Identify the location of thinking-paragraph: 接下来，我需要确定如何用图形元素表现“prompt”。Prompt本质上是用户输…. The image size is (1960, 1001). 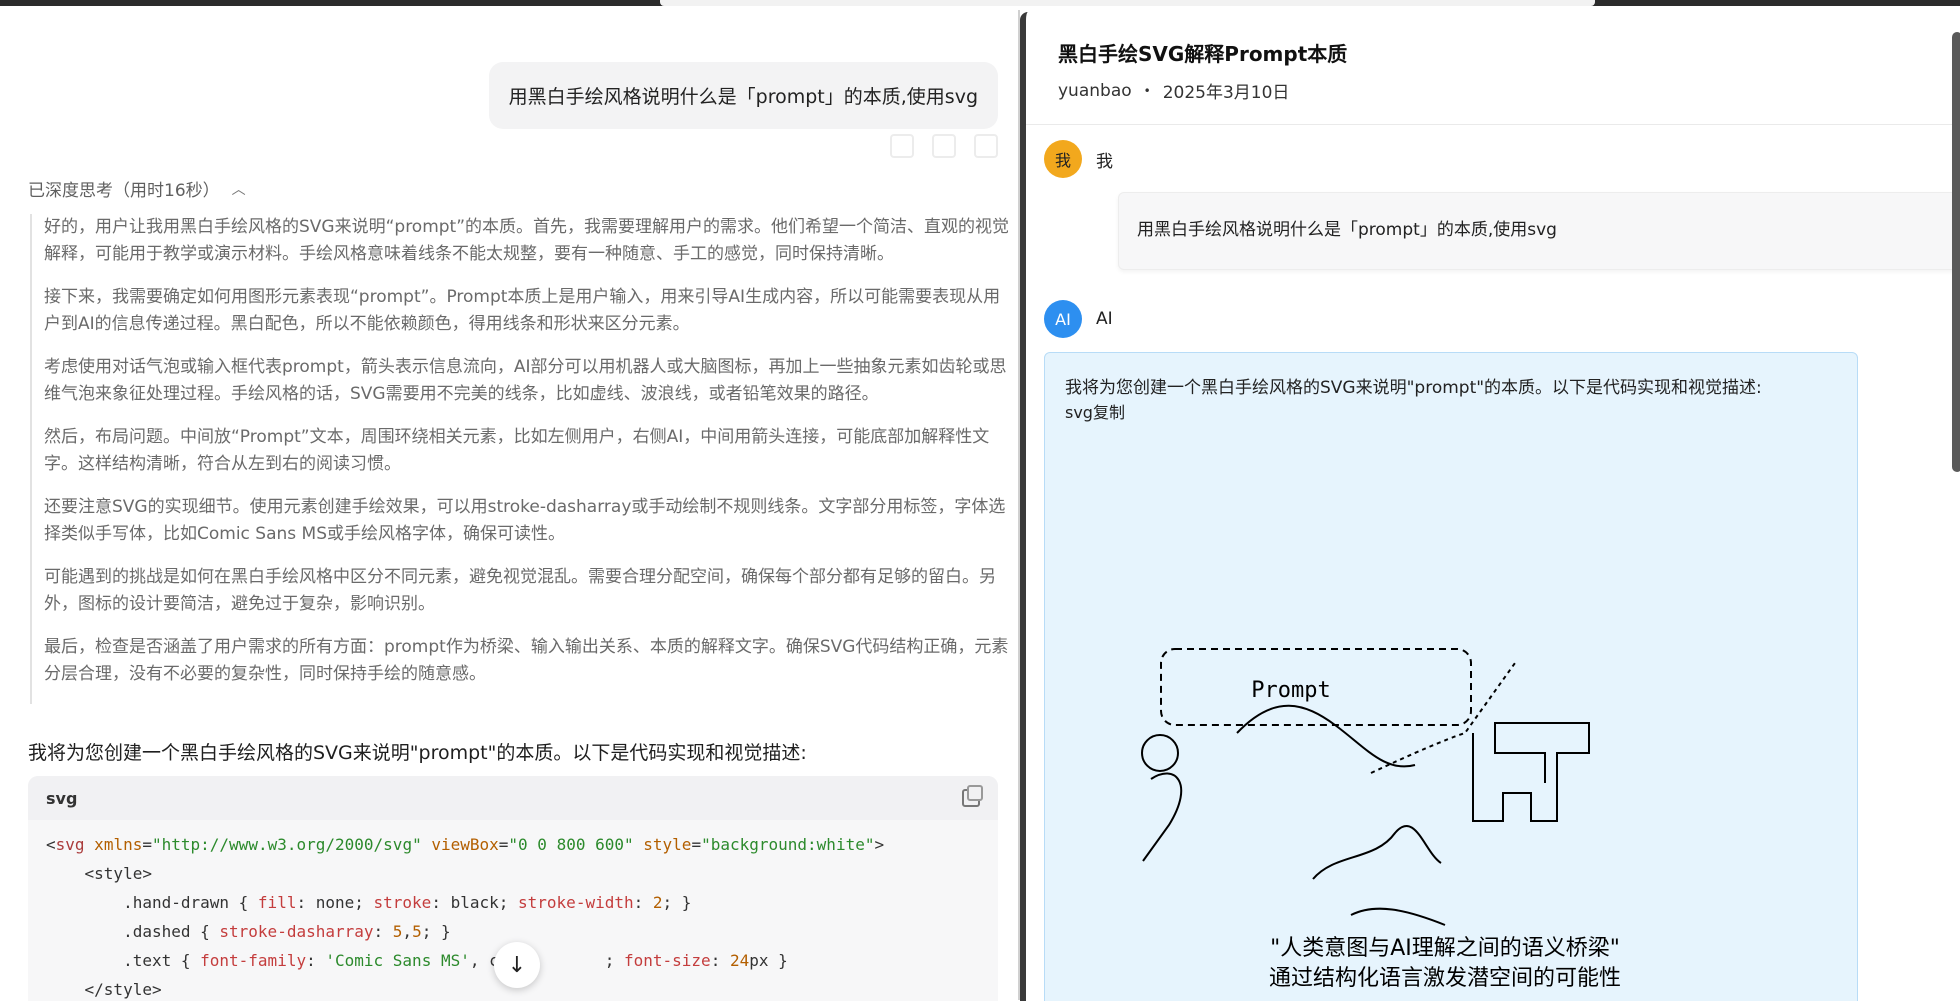
(522, 310).